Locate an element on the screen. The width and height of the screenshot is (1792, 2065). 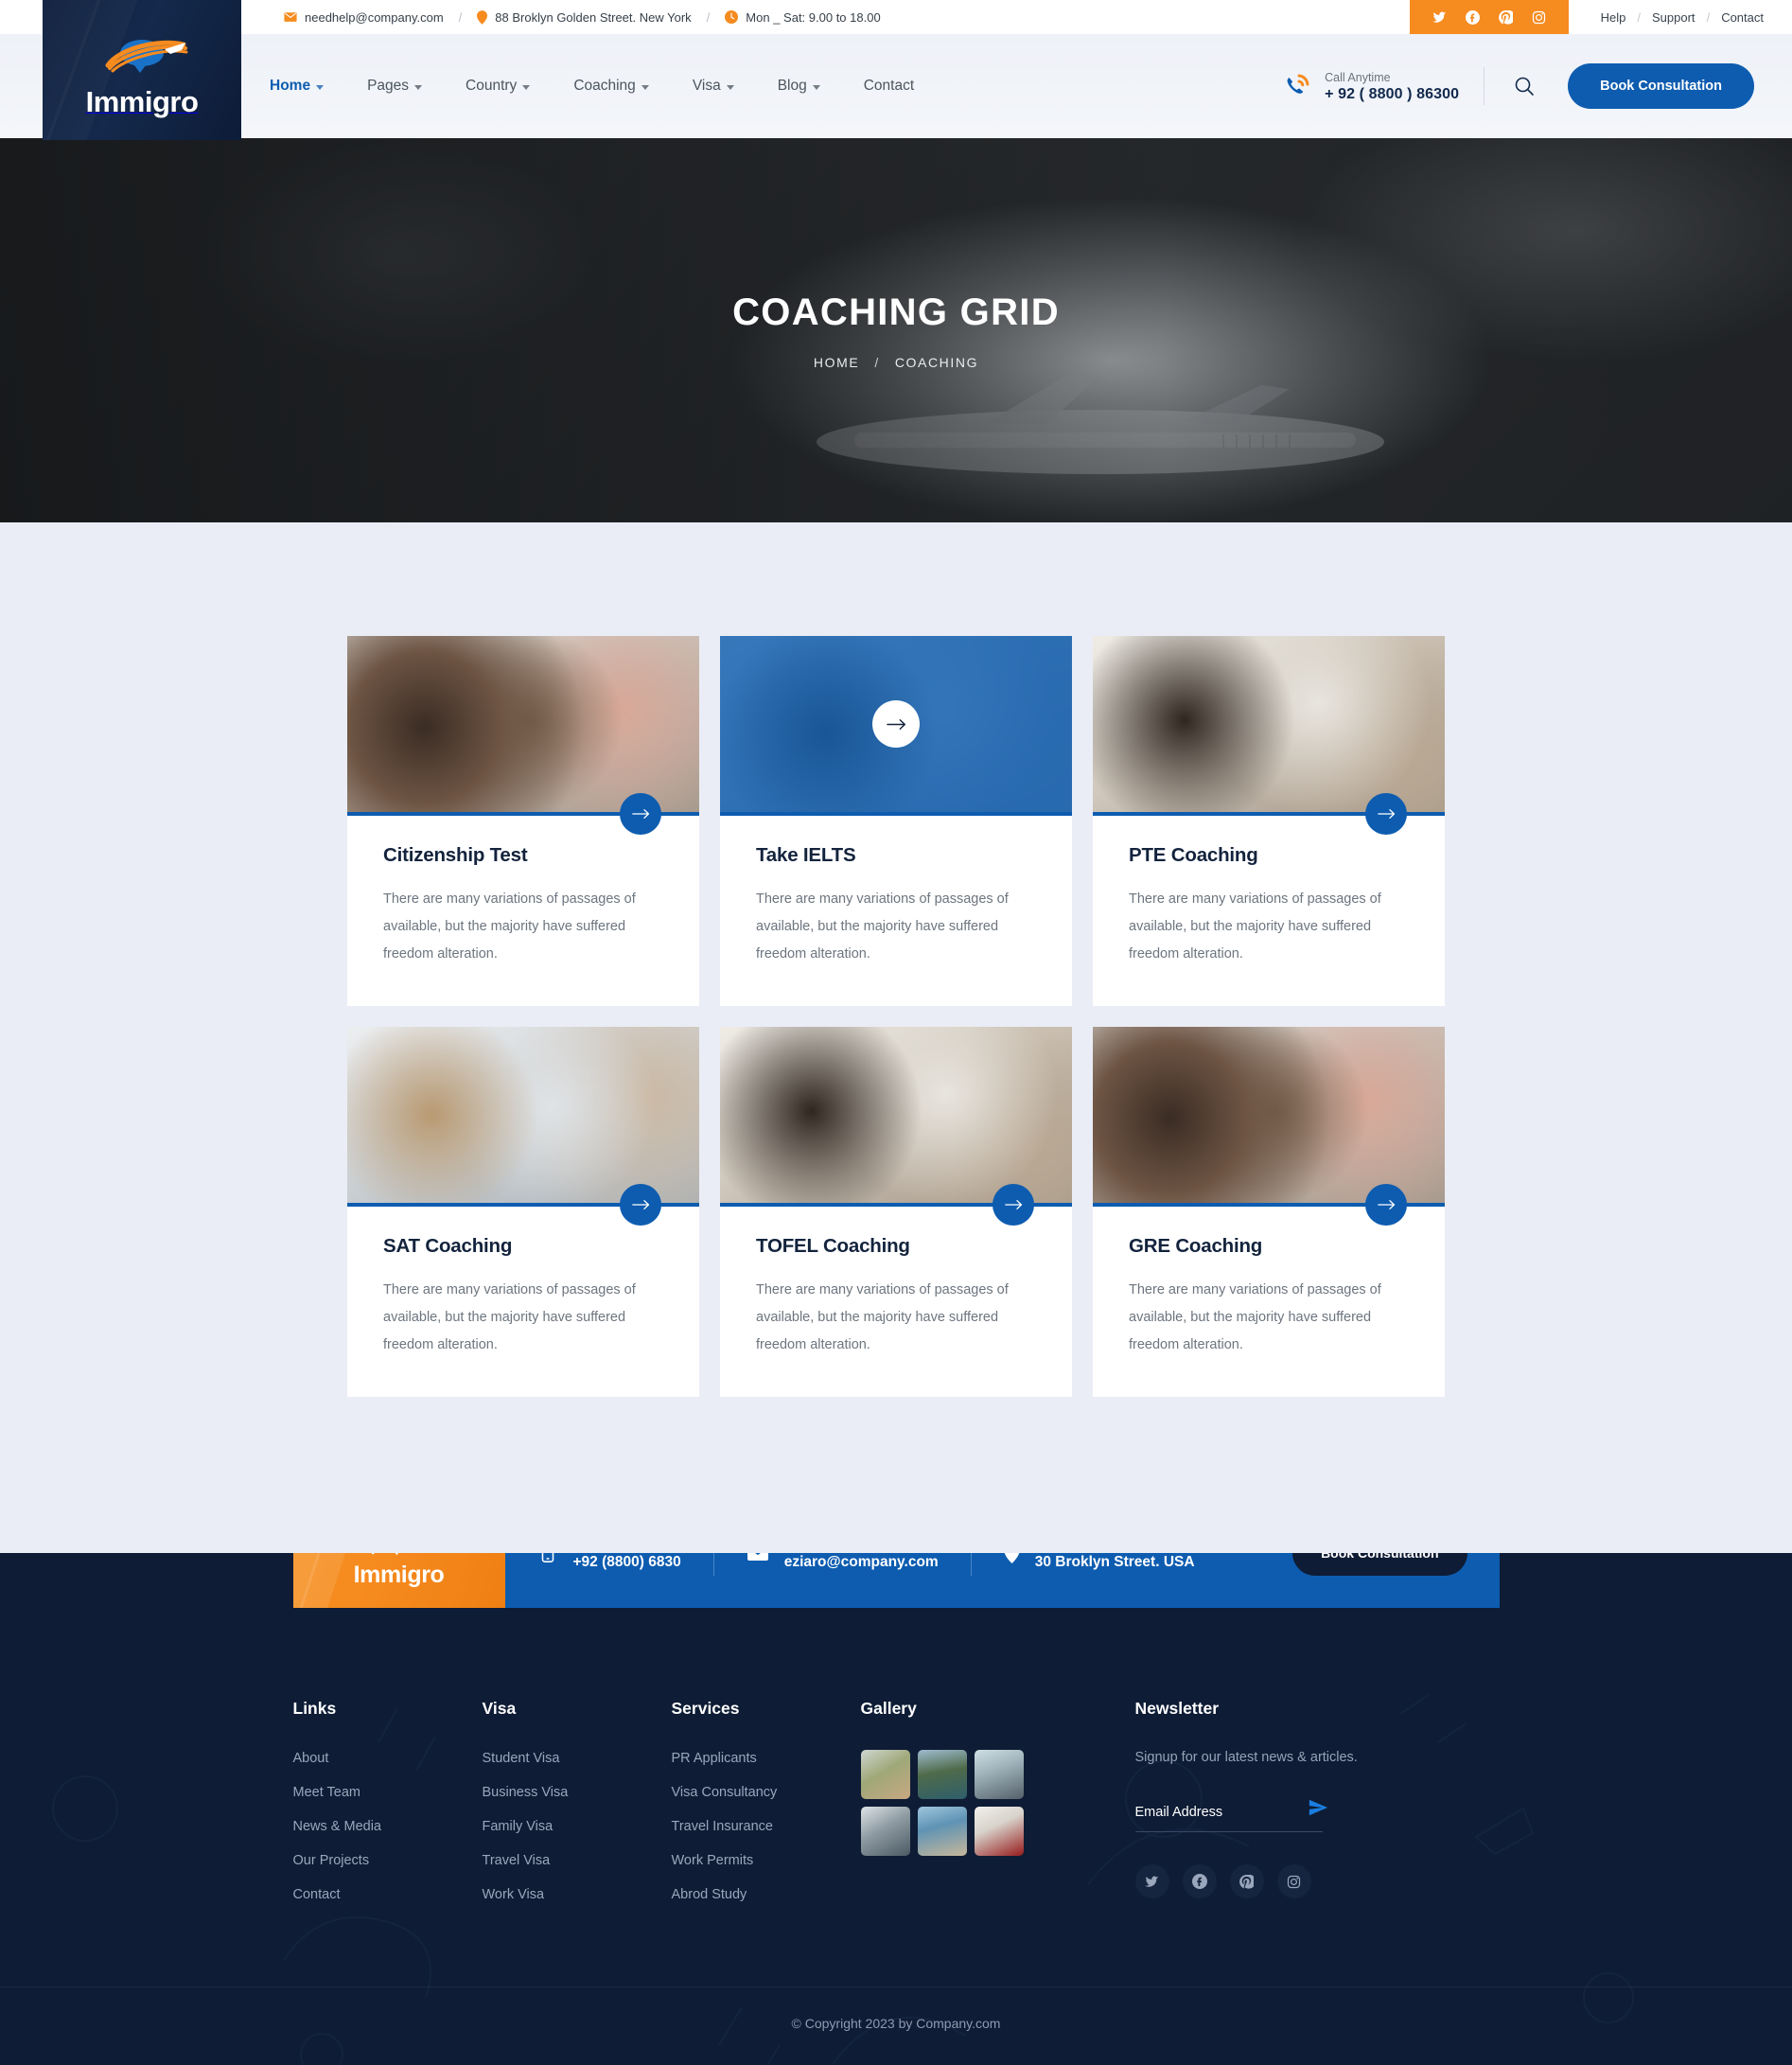
list-item: Abrod Study is located at coordinates (766, 1894).